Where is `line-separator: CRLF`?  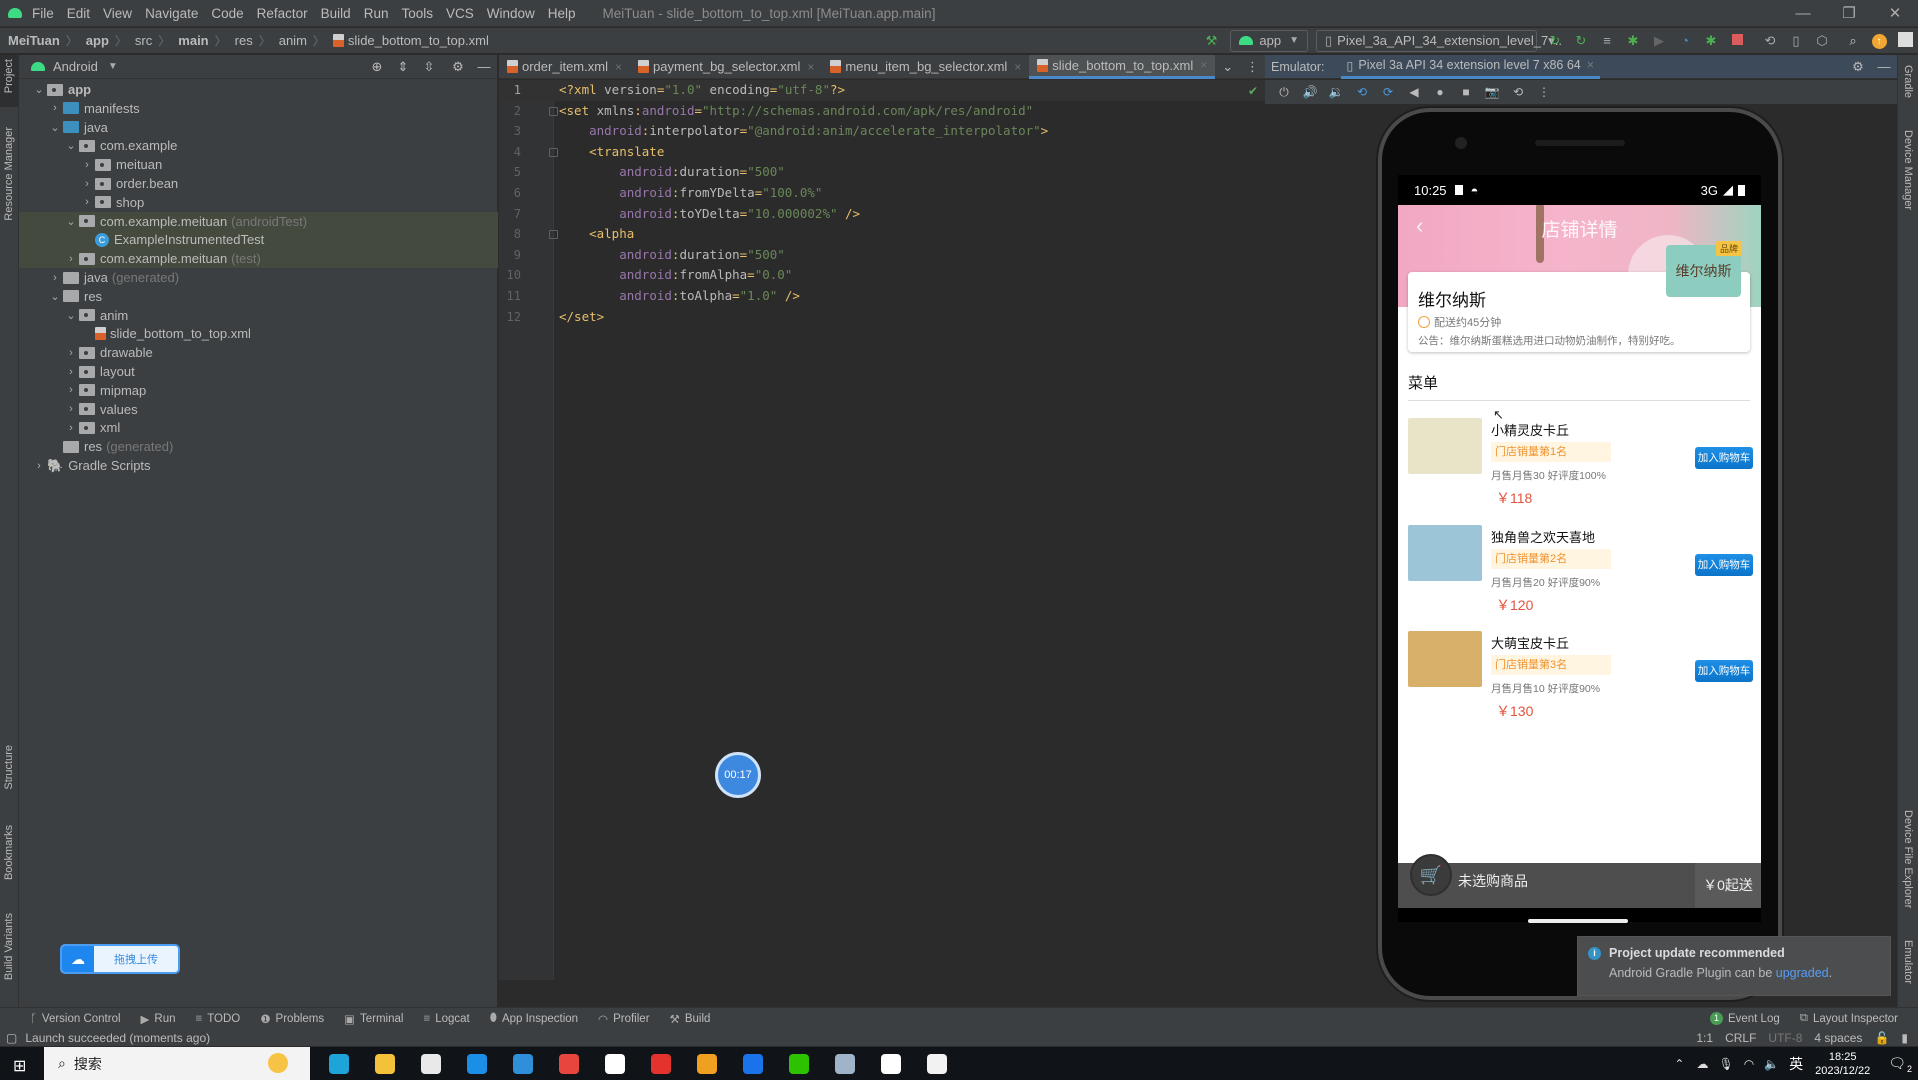 line-separator: CRLF is located at coordinates (1740, 1038).